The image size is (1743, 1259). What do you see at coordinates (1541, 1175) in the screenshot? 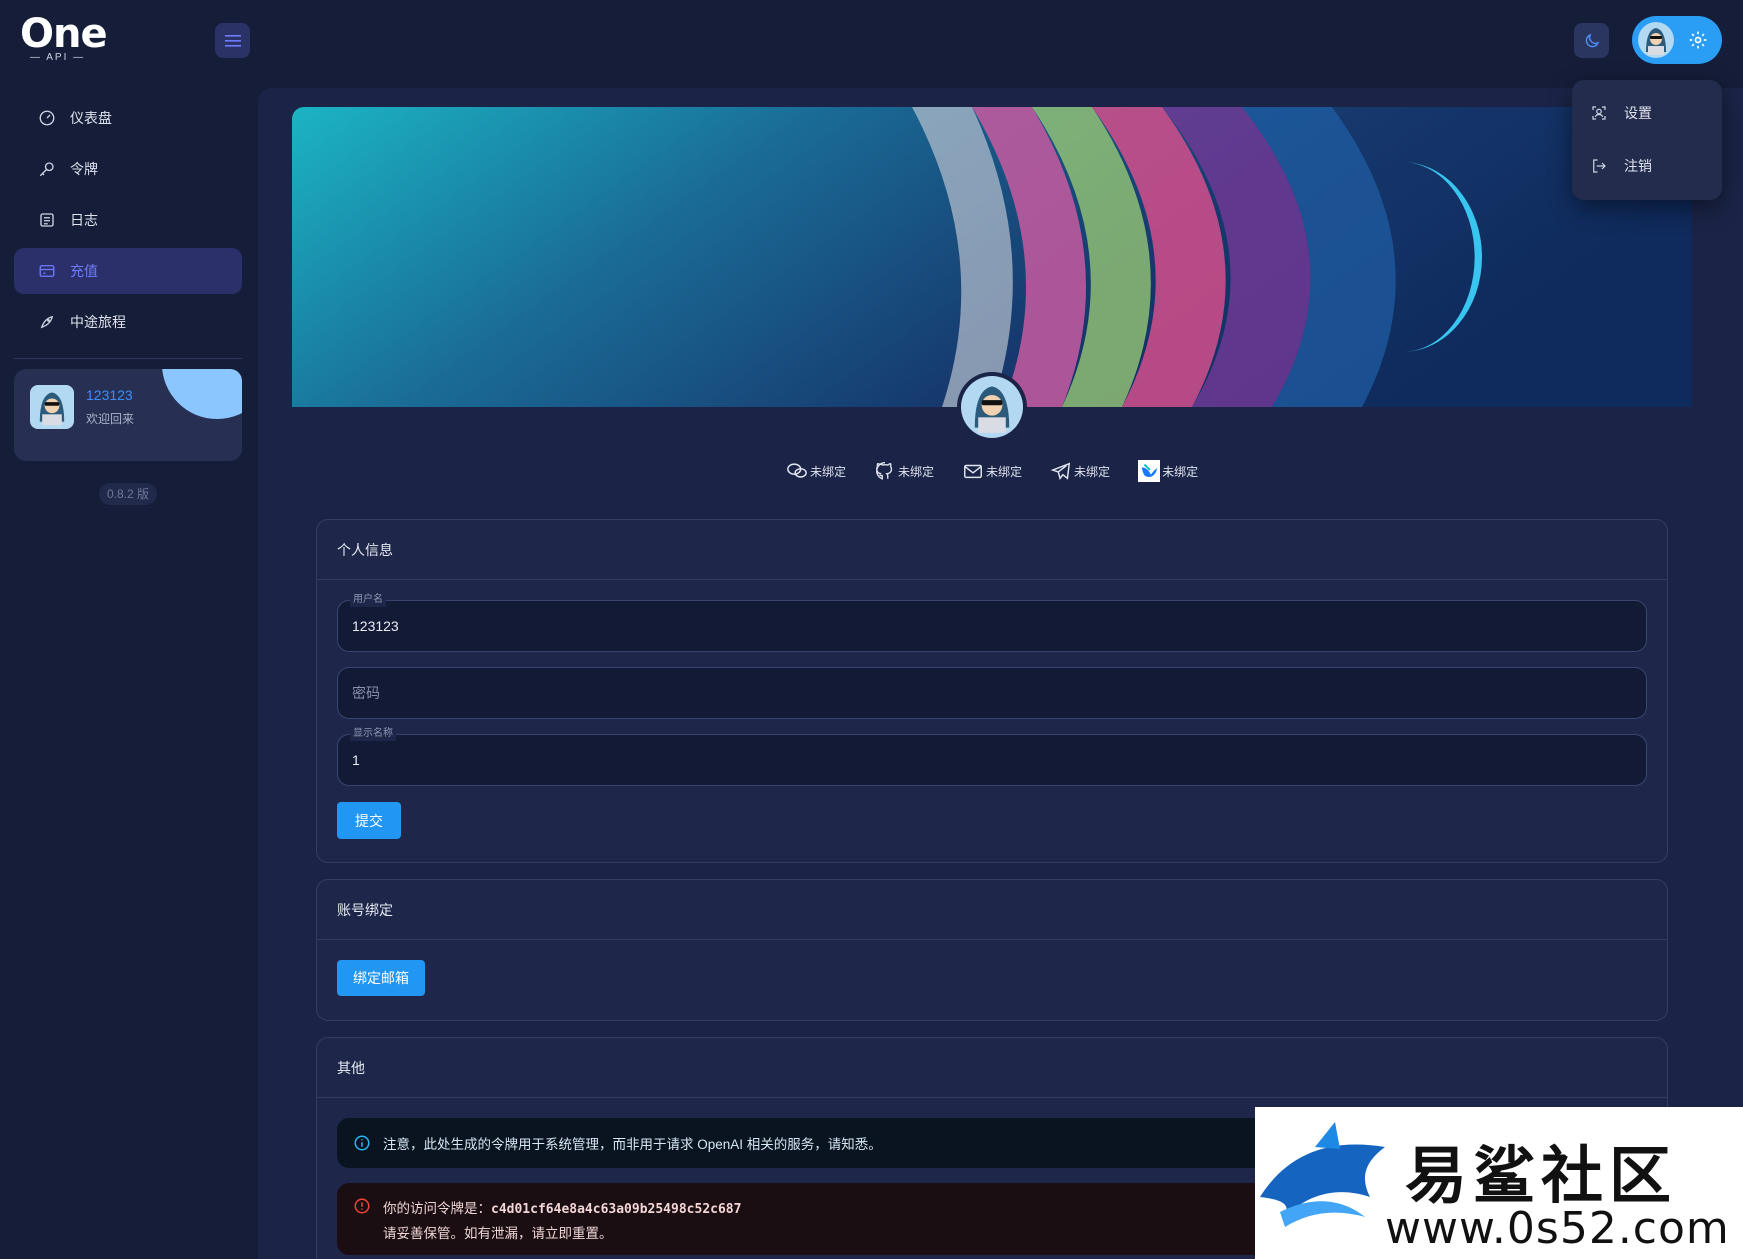
I see `watermark-name: 易鲨社区` at bounding box center [1541, 1175].